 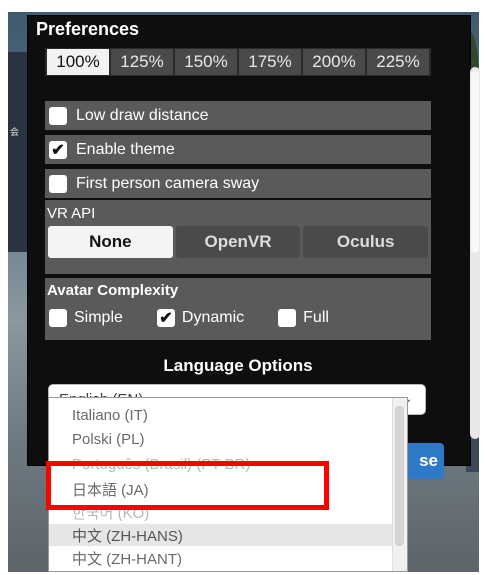 I want to click on highlight-annotation-box, so click(x=187, y=485).